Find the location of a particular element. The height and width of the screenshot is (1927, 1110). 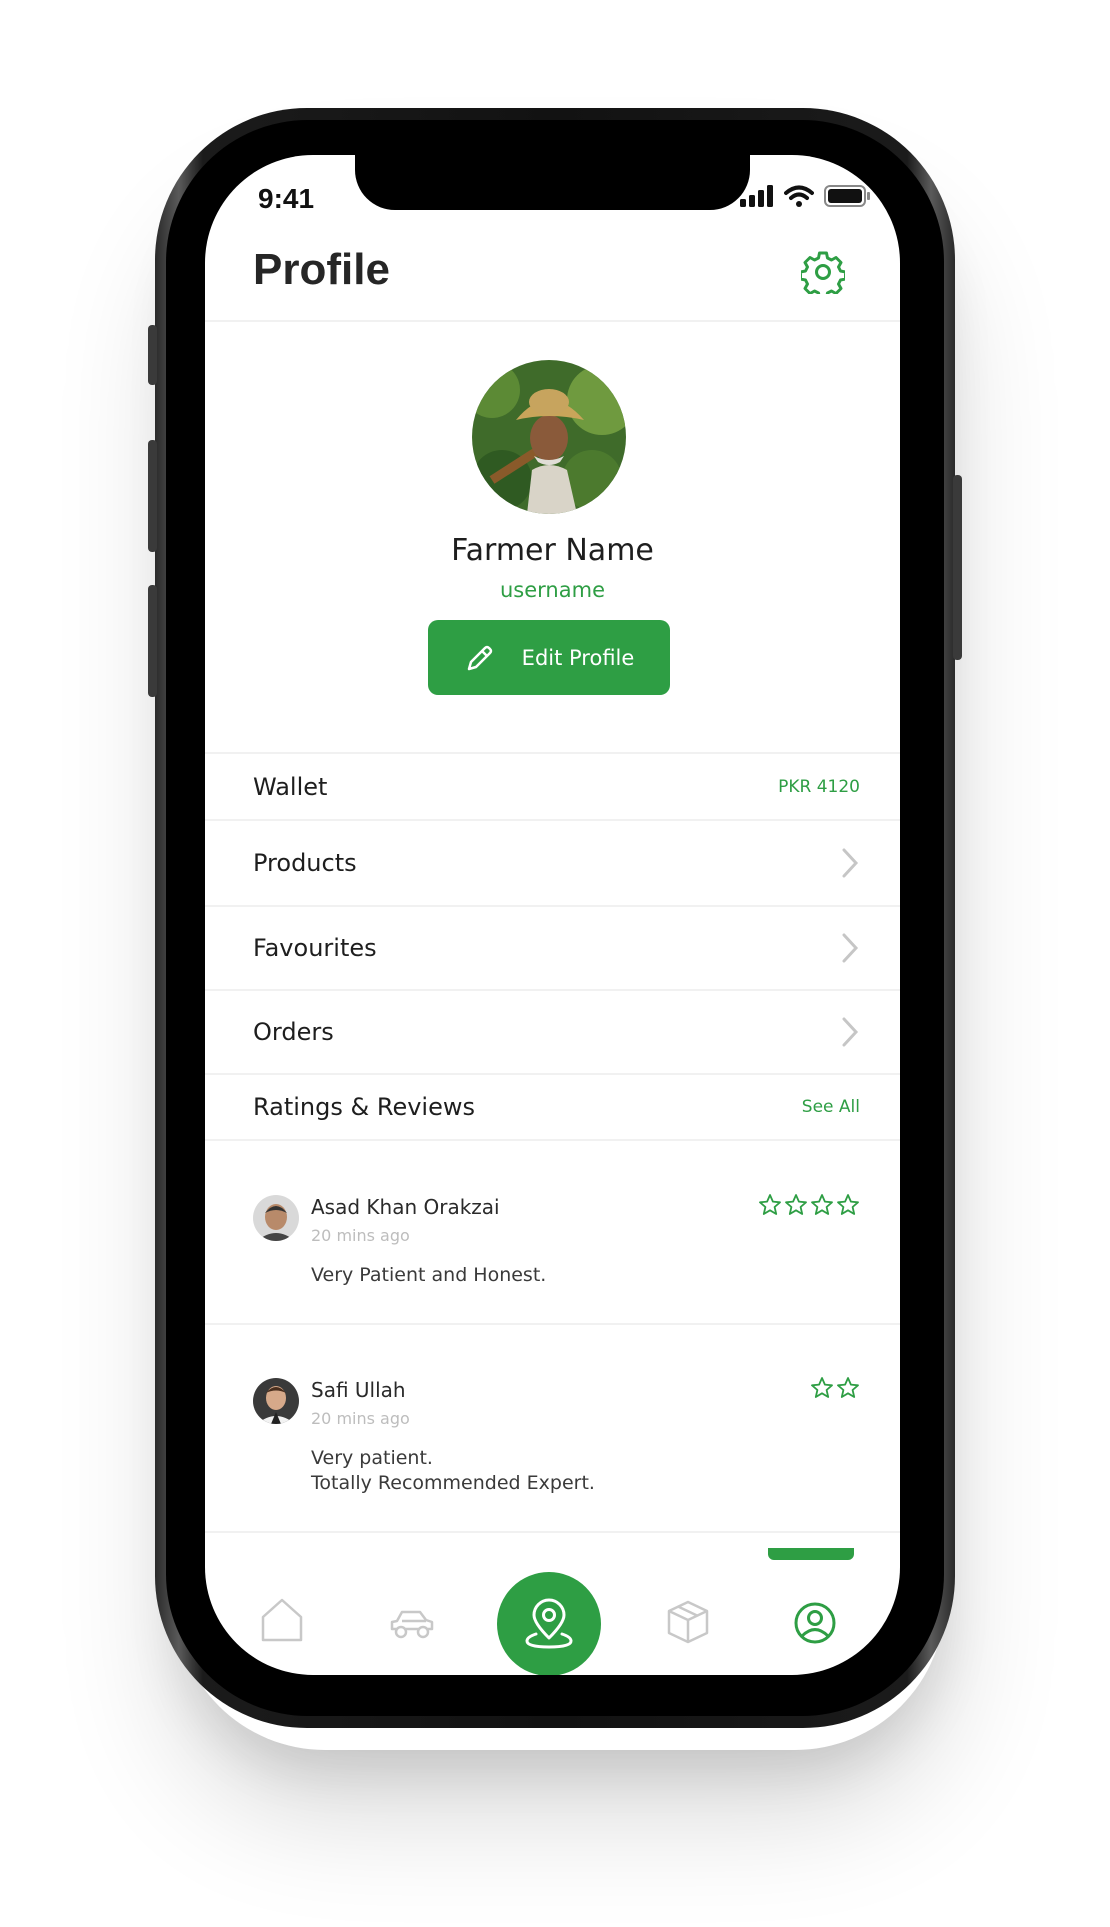

car-icon is located at coordinates (412, 1624).